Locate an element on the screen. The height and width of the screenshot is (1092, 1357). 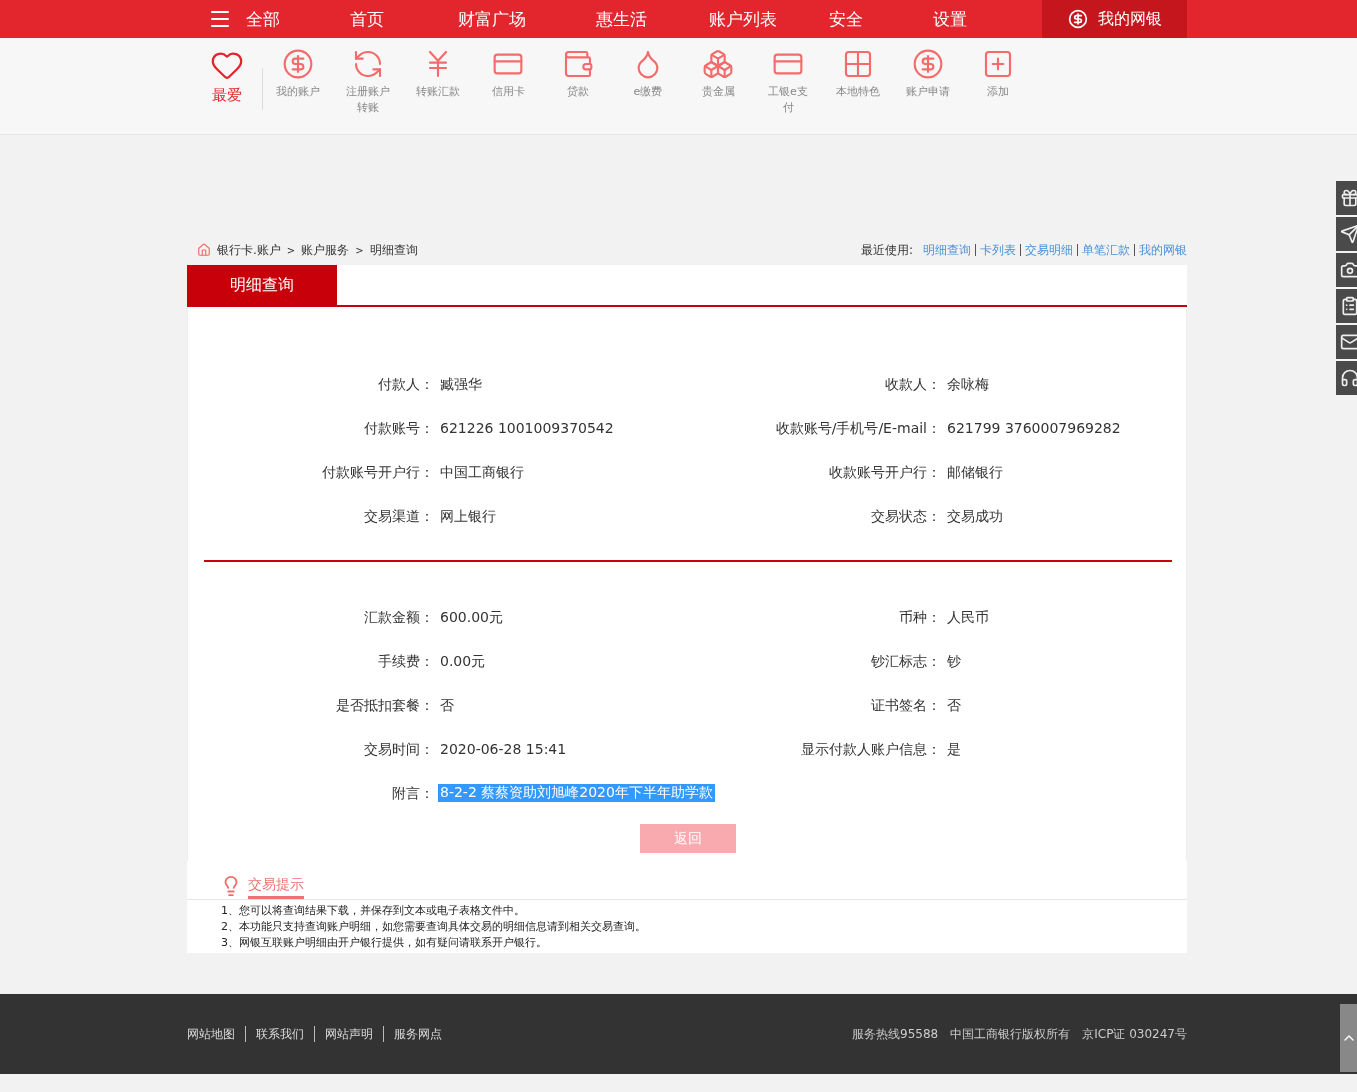
camera-icon is located at coordinates (1348, 270).